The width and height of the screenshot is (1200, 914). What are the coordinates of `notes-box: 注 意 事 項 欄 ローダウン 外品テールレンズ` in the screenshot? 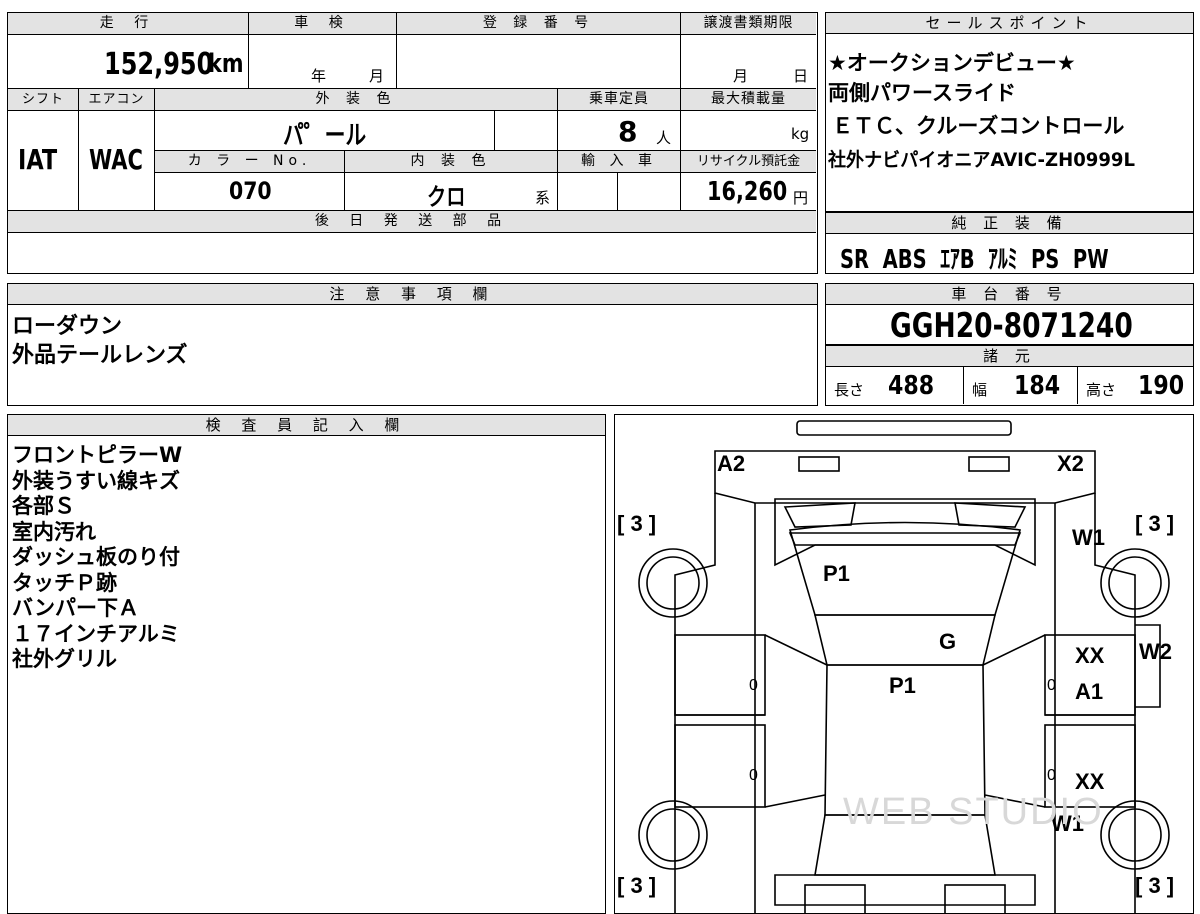 It's located at (412, 344).